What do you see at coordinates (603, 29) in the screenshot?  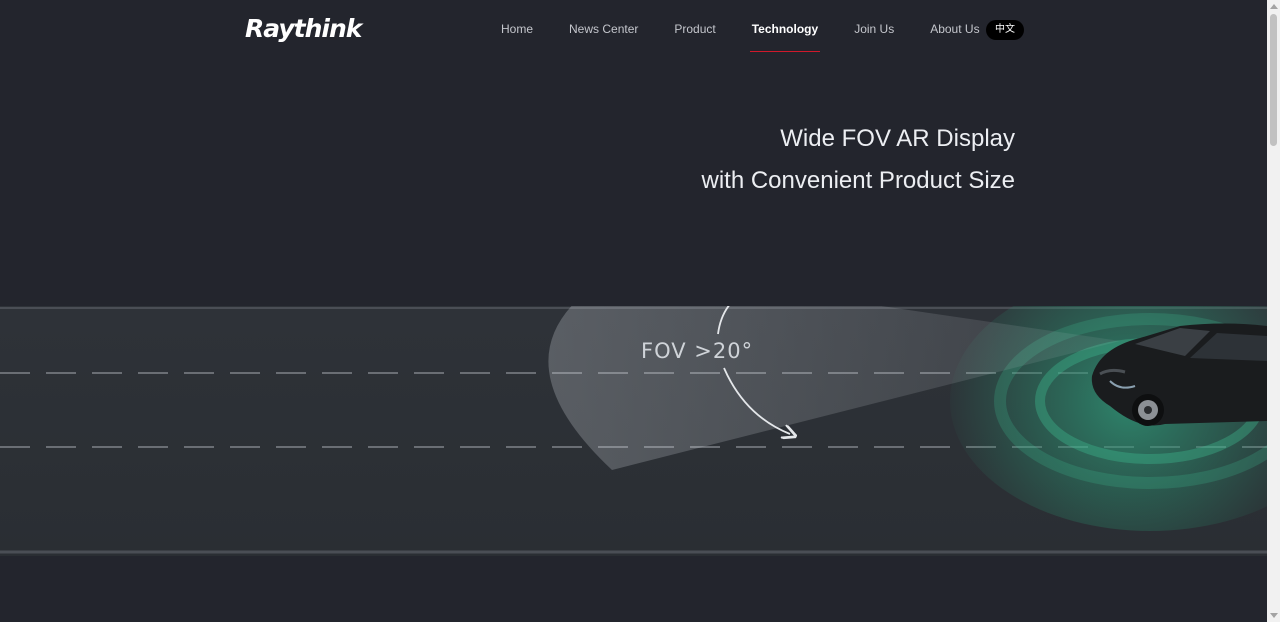 I see `nav-news-center: News Center` at bounding box center [603, 29].